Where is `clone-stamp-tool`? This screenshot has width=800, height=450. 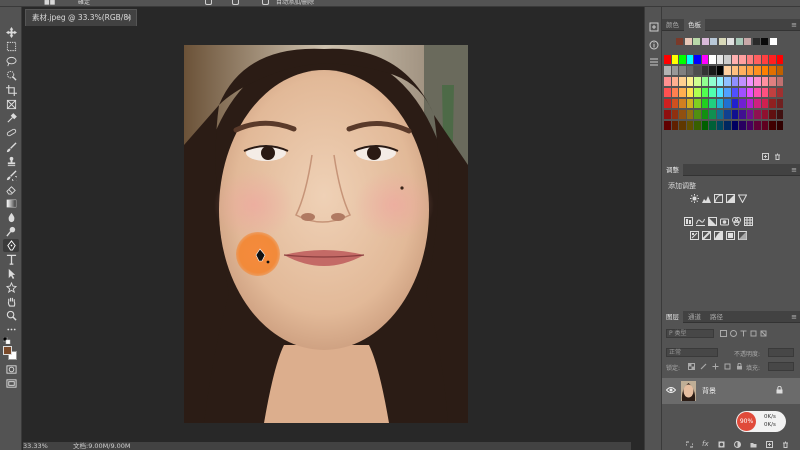 clone-stamp-tool is located at coordinates (11, 161).